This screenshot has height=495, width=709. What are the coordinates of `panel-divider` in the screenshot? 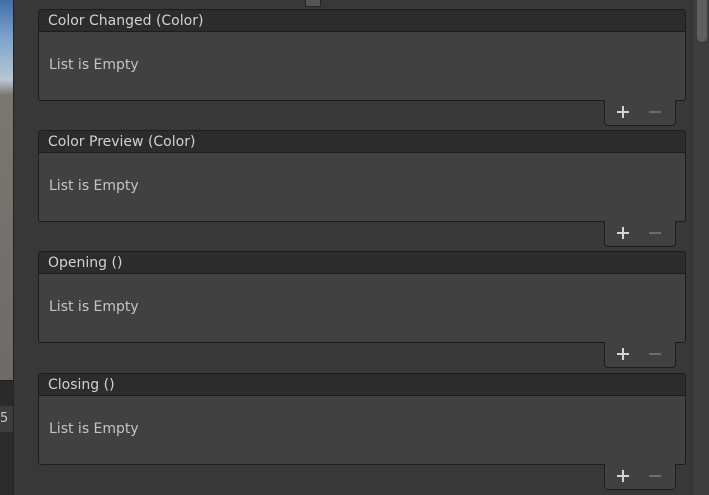 It's located at (13, 247).